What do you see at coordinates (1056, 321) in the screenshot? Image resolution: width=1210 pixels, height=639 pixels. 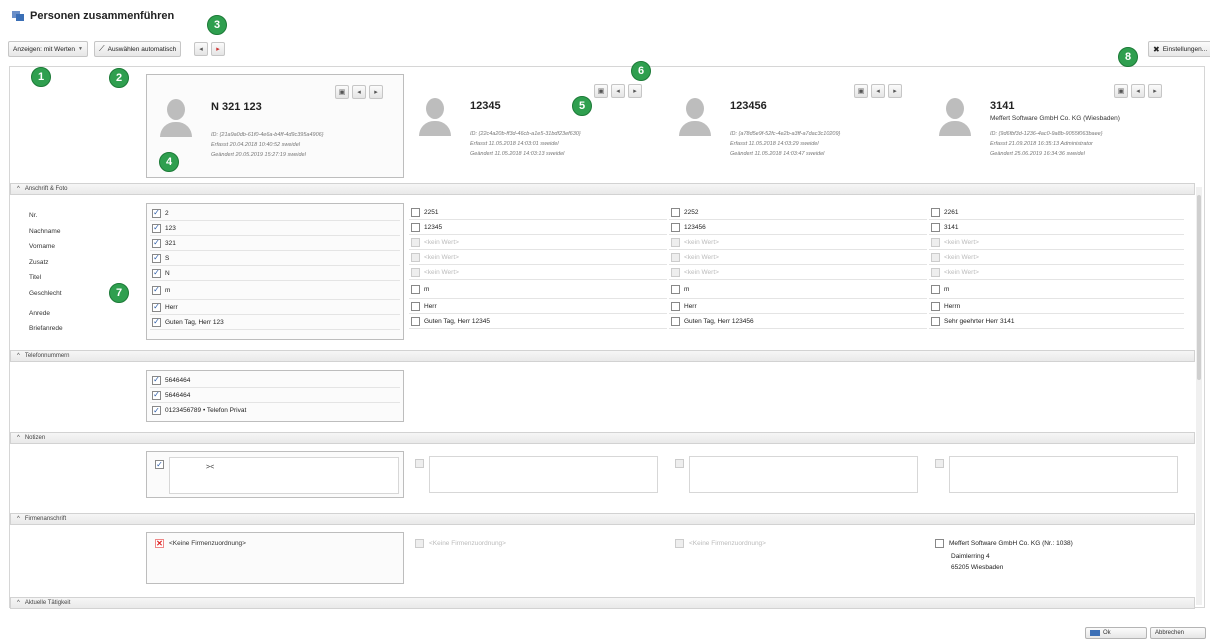 I see `field-row: Sehr geehrter Herr 3141` at bounding box center [1056, 321].